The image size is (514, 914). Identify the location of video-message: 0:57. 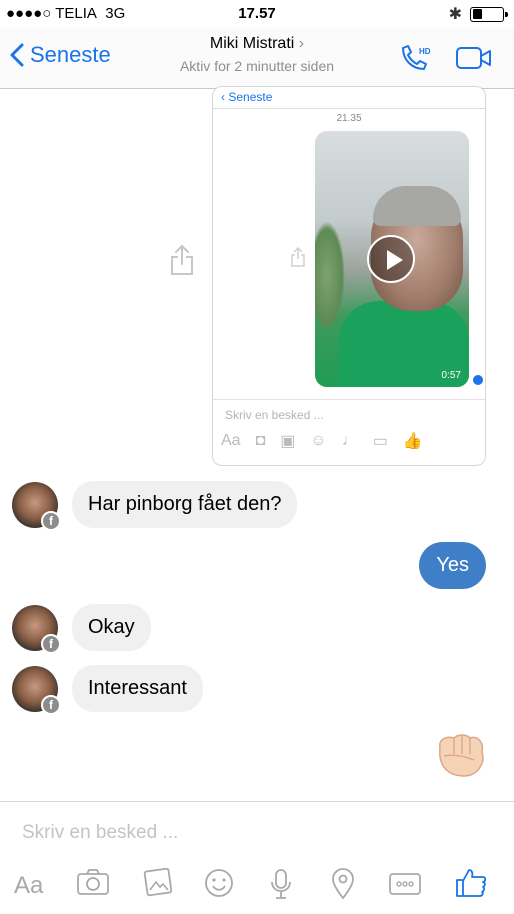
(392, 259).